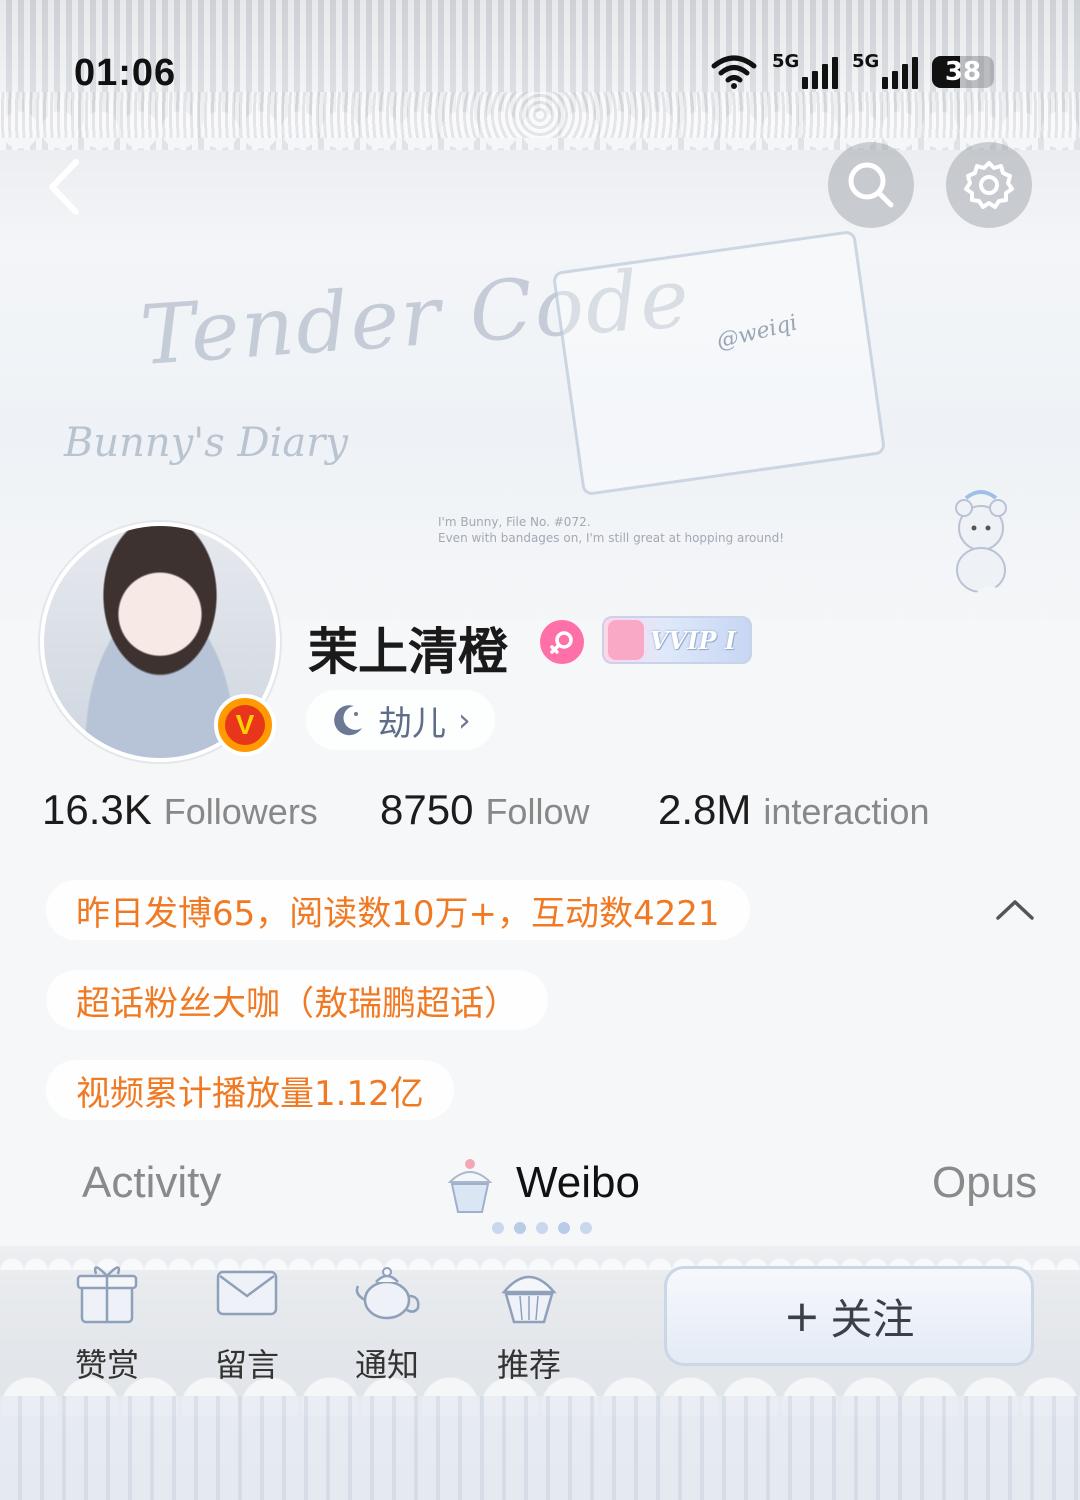 The image size is (1080, 1500). Describe the element at coordinates (528, 1365) in the screenshot. I see `recommend-label: 推荐` at that location.